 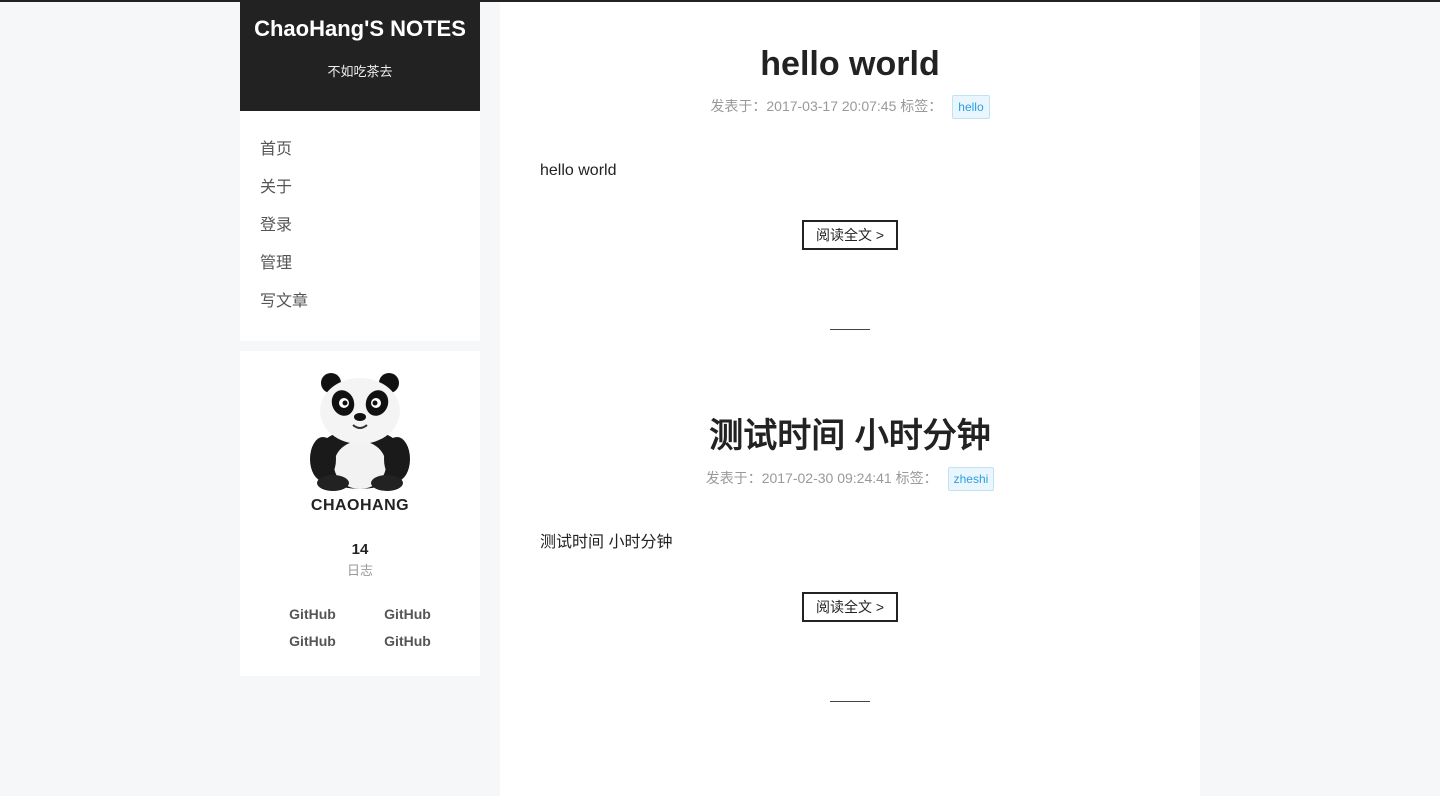 I want to click on menu-item-write: 写文章, so click(x=360, y=309).